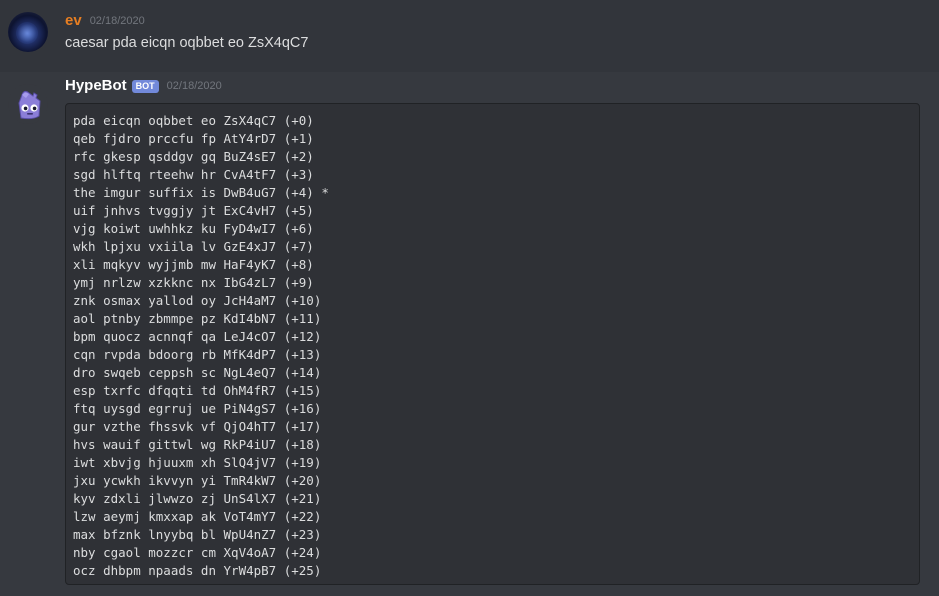  What do you see at coordinates (197, 498) in the screenshot?
I see `code-line: kyv zdxli jlwwzo zj UnS4lX7 (+21)` at bounding box center [197, 498].